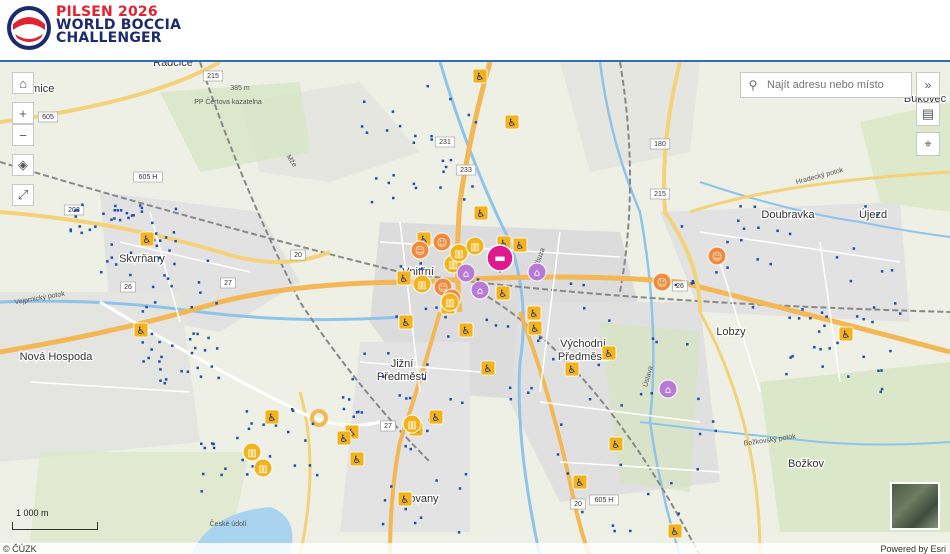  I want to click on hotel-marker: ▬, so click(500, 258).